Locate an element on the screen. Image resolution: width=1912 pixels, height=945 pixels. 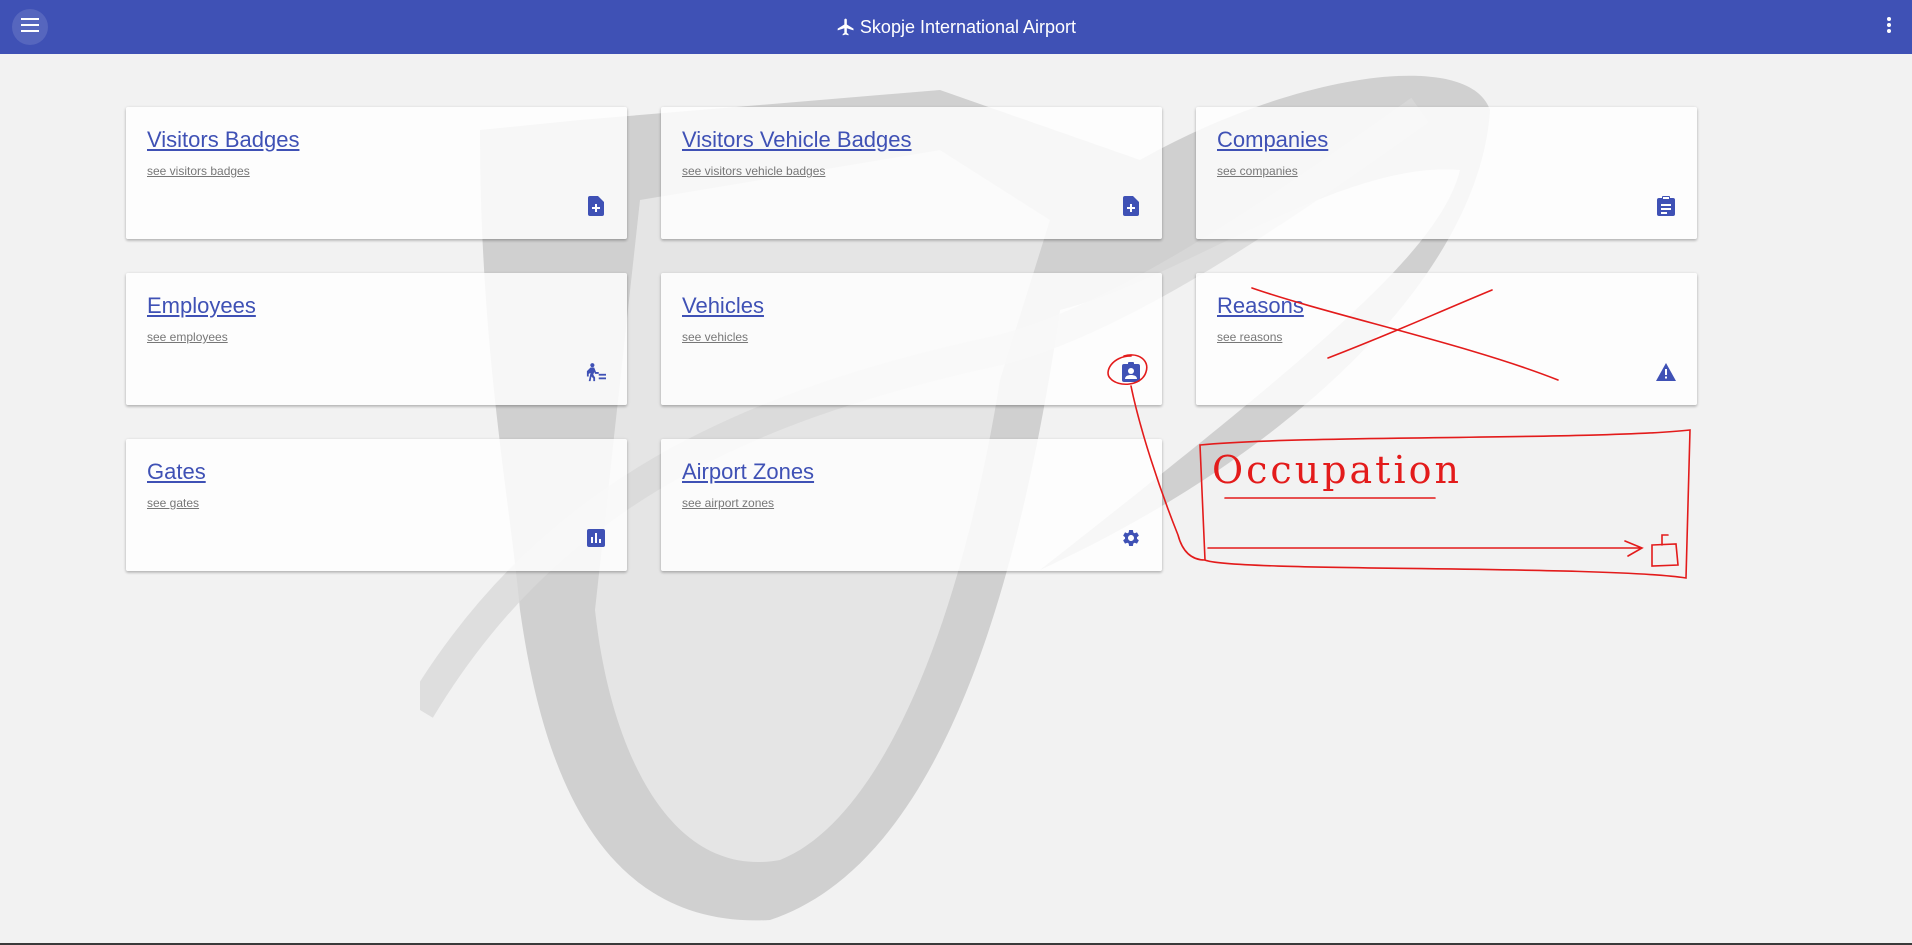
airplane-icon is located at coordinates (846, 27).